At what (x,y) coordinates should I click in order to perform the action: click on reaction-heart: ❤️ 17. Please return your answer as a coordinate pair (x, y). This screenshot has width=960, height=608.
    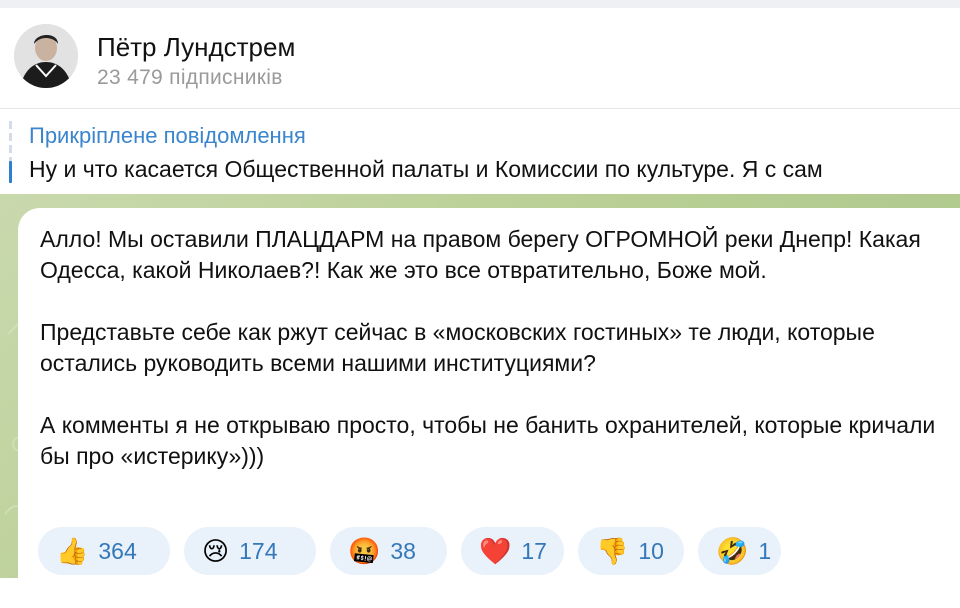
    Looking at the image, I should click on (512, 551).